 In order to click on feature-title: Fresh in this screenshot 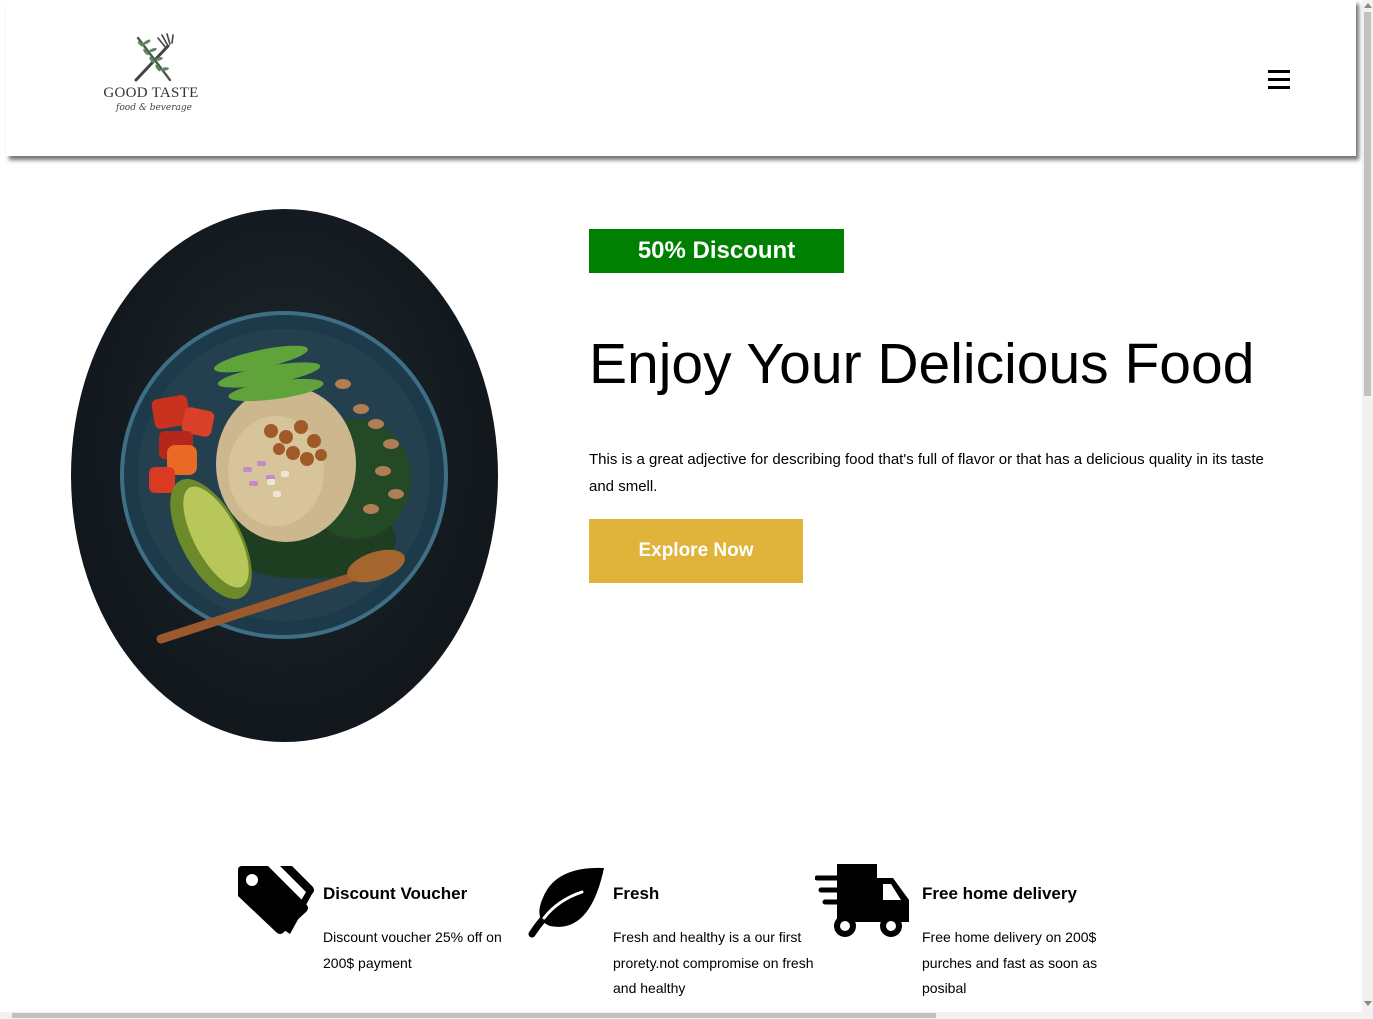, I will do `click(636, 893)`.